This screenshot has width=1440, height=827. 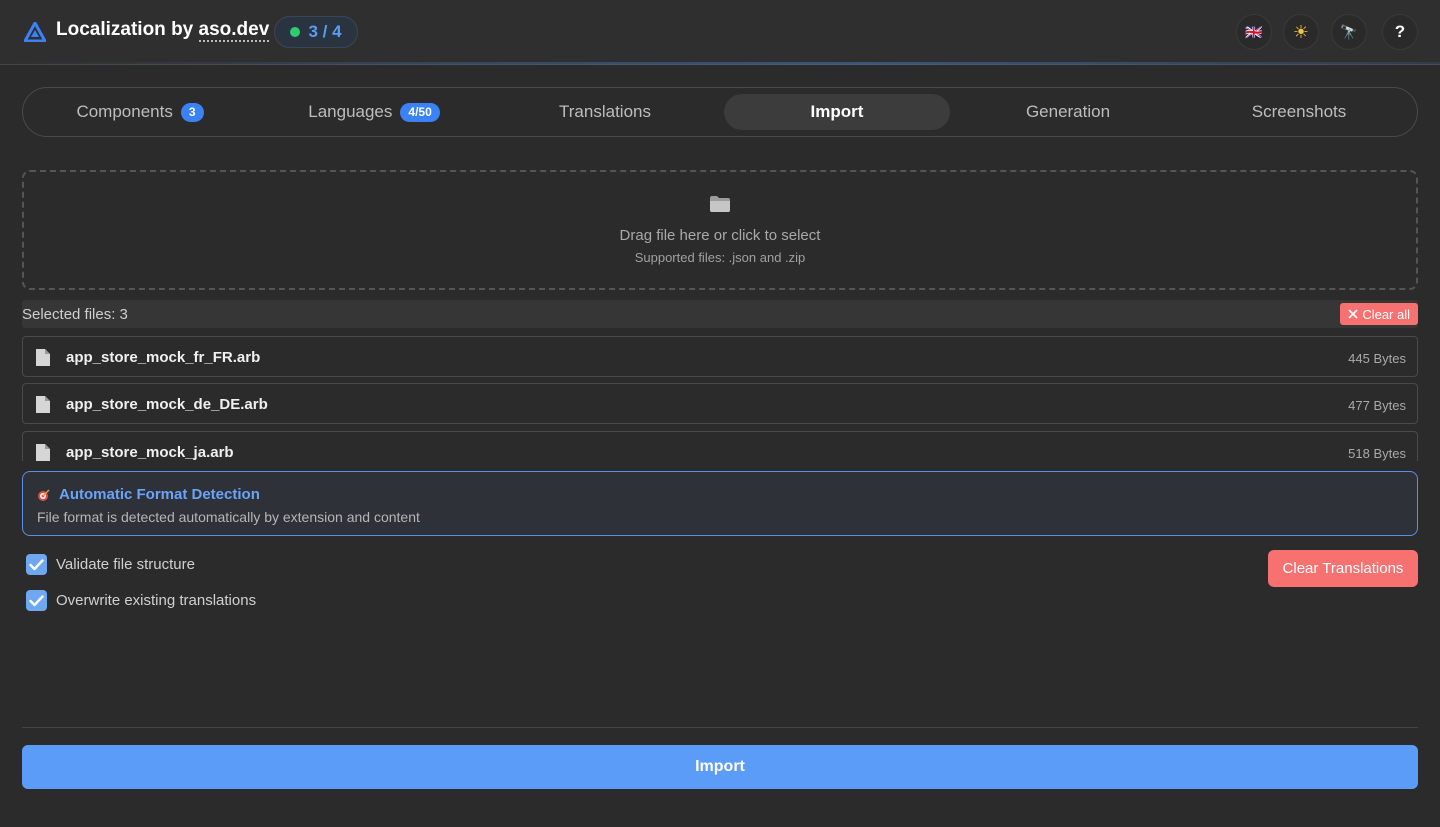 I want to click on theme-toggle-button: ☀, so click(x=1301, y=32).